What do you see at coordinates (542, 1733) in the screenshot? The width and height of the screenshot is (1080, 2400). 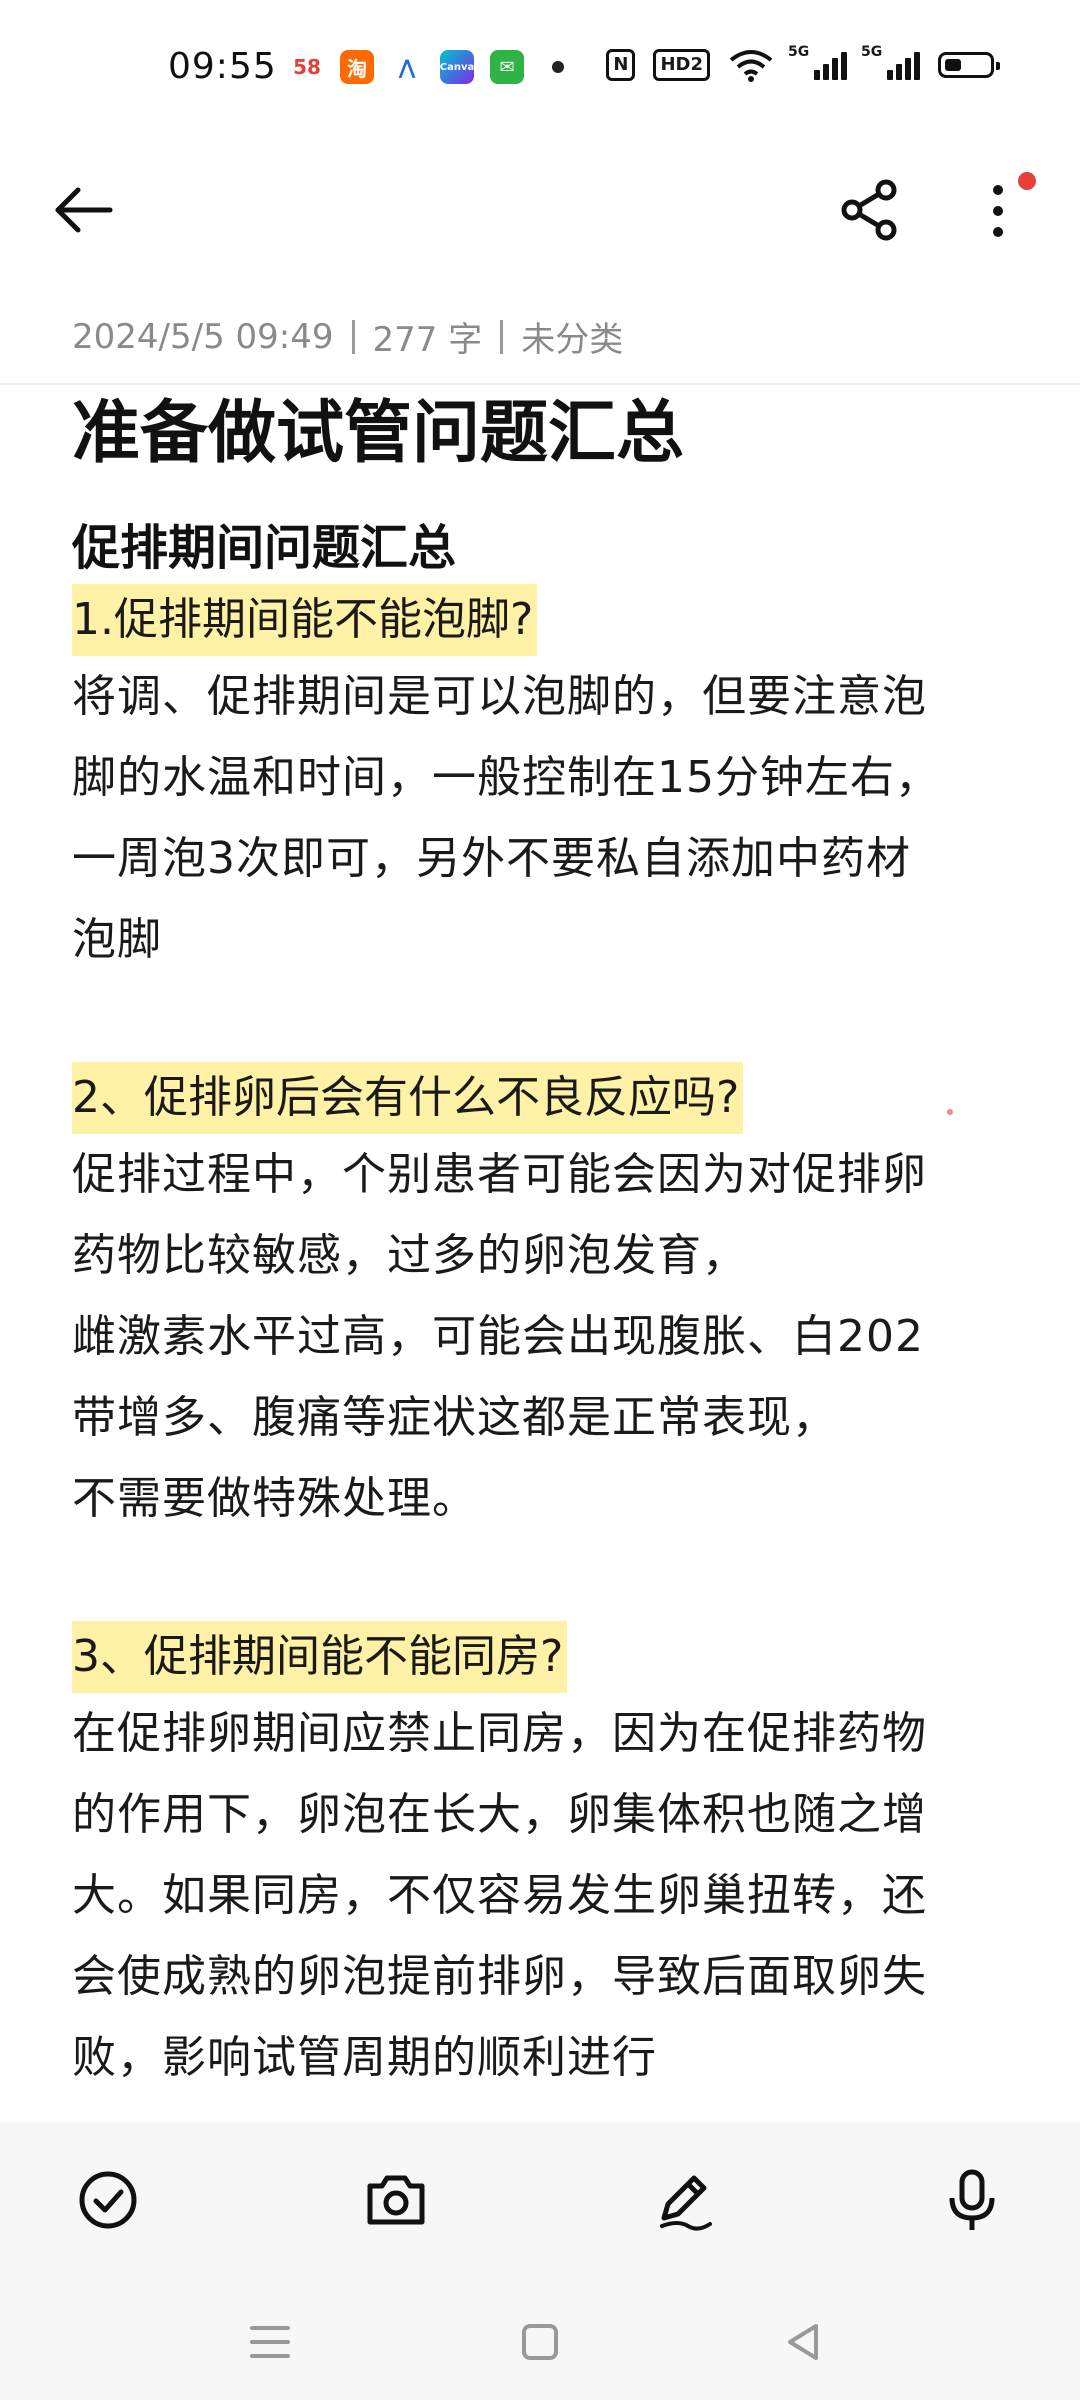 I see `answer-3-line: 在促排卵期间应禁止同房，因为在促排药物` at bounding box center [542, 1733].